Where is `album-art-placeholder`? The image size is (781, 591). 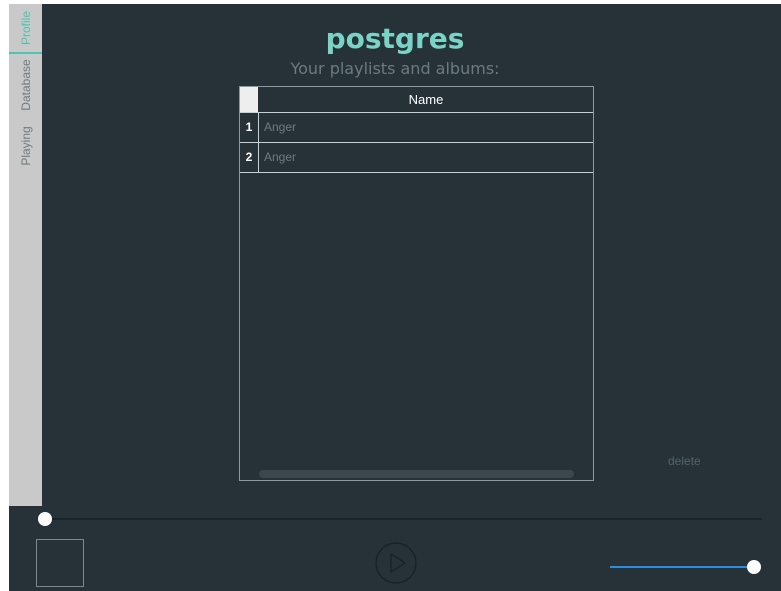 album-art-placeholder is located at coordinates (60, 563).